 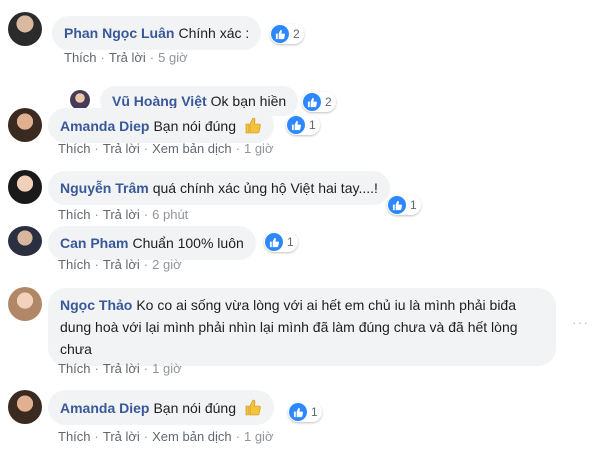 I want to click on comment-text: Chuẩn 100% luôn, so click(x=188, y=243).